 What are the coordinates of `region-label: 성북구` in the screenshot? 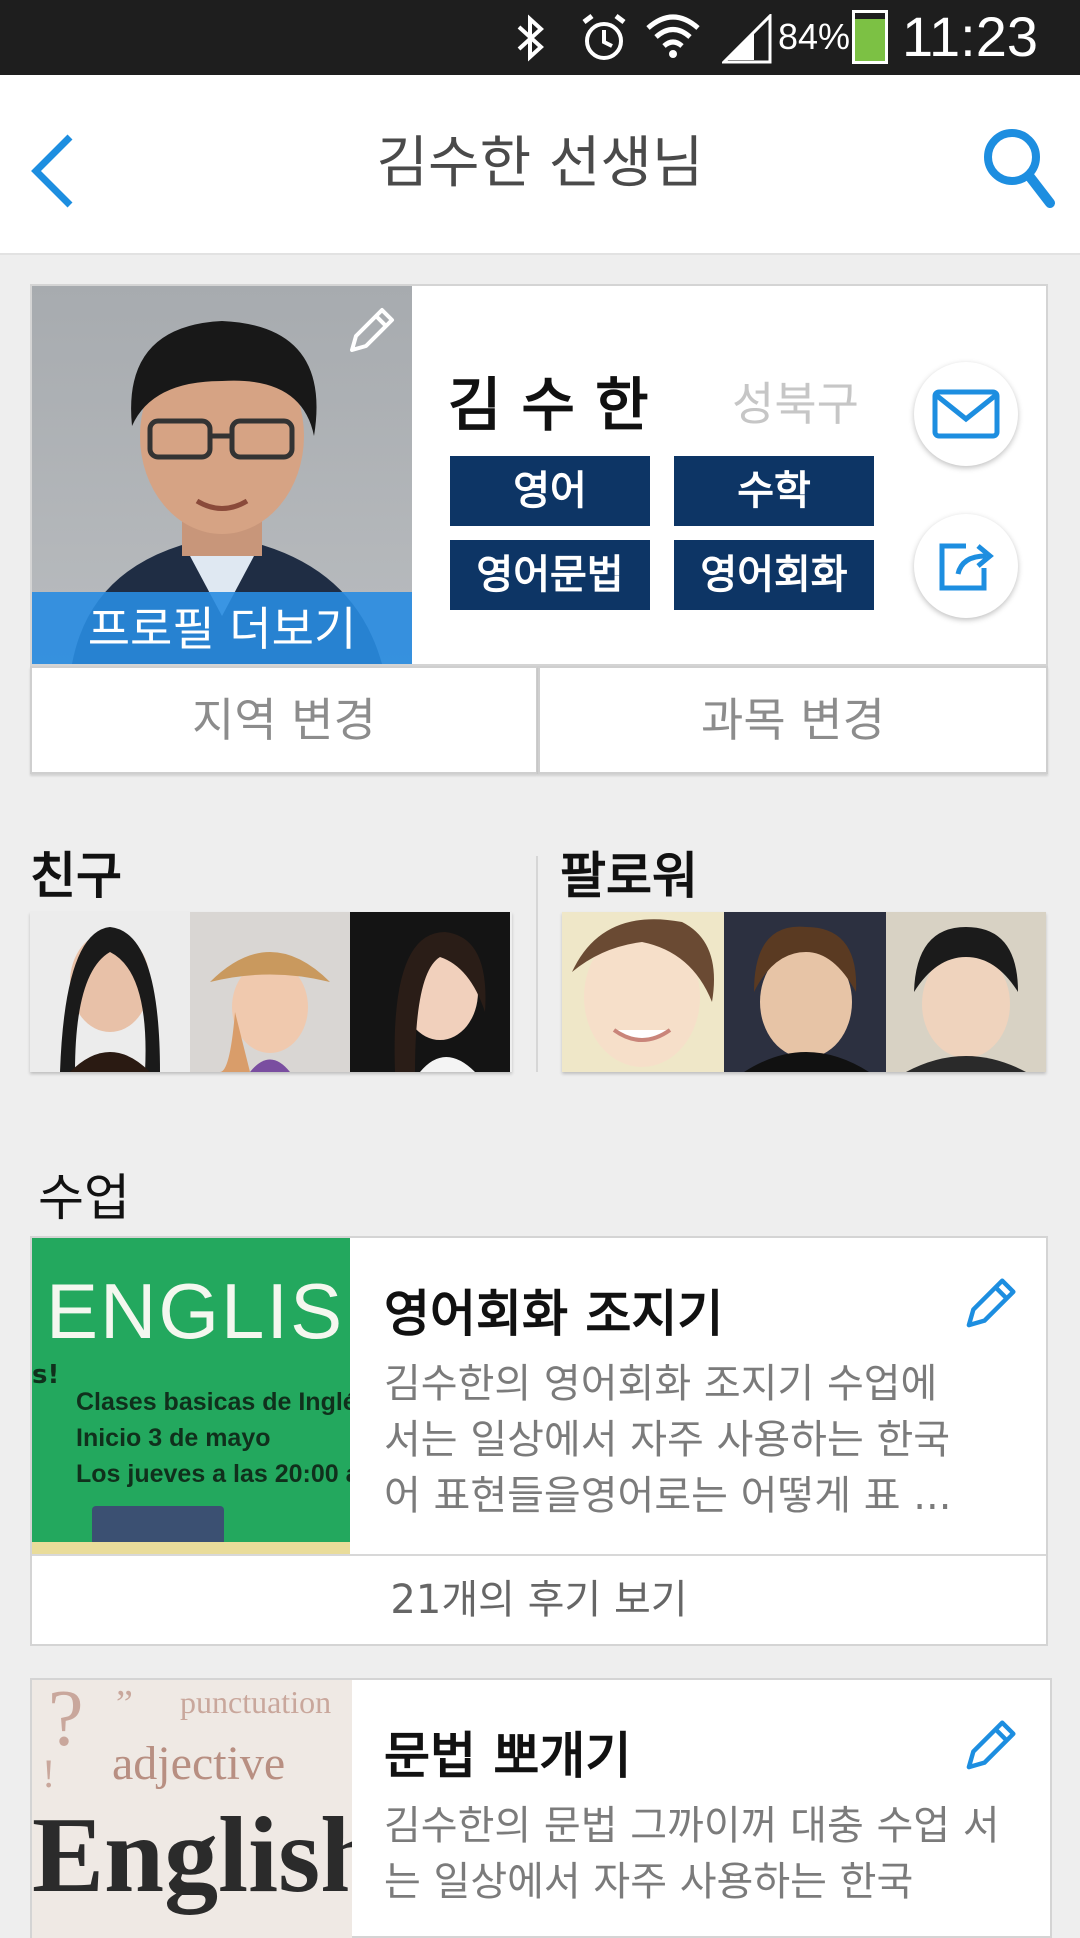 It's located at (795, 404).